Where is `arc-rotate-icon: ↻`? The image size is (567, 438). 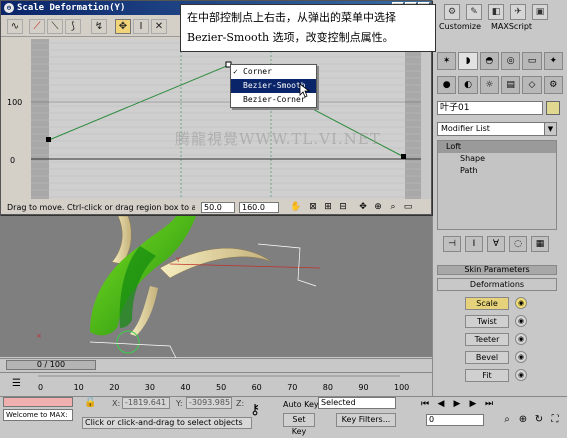
arc-rotate-icon: ↻ is located at coordinates (539, 420).